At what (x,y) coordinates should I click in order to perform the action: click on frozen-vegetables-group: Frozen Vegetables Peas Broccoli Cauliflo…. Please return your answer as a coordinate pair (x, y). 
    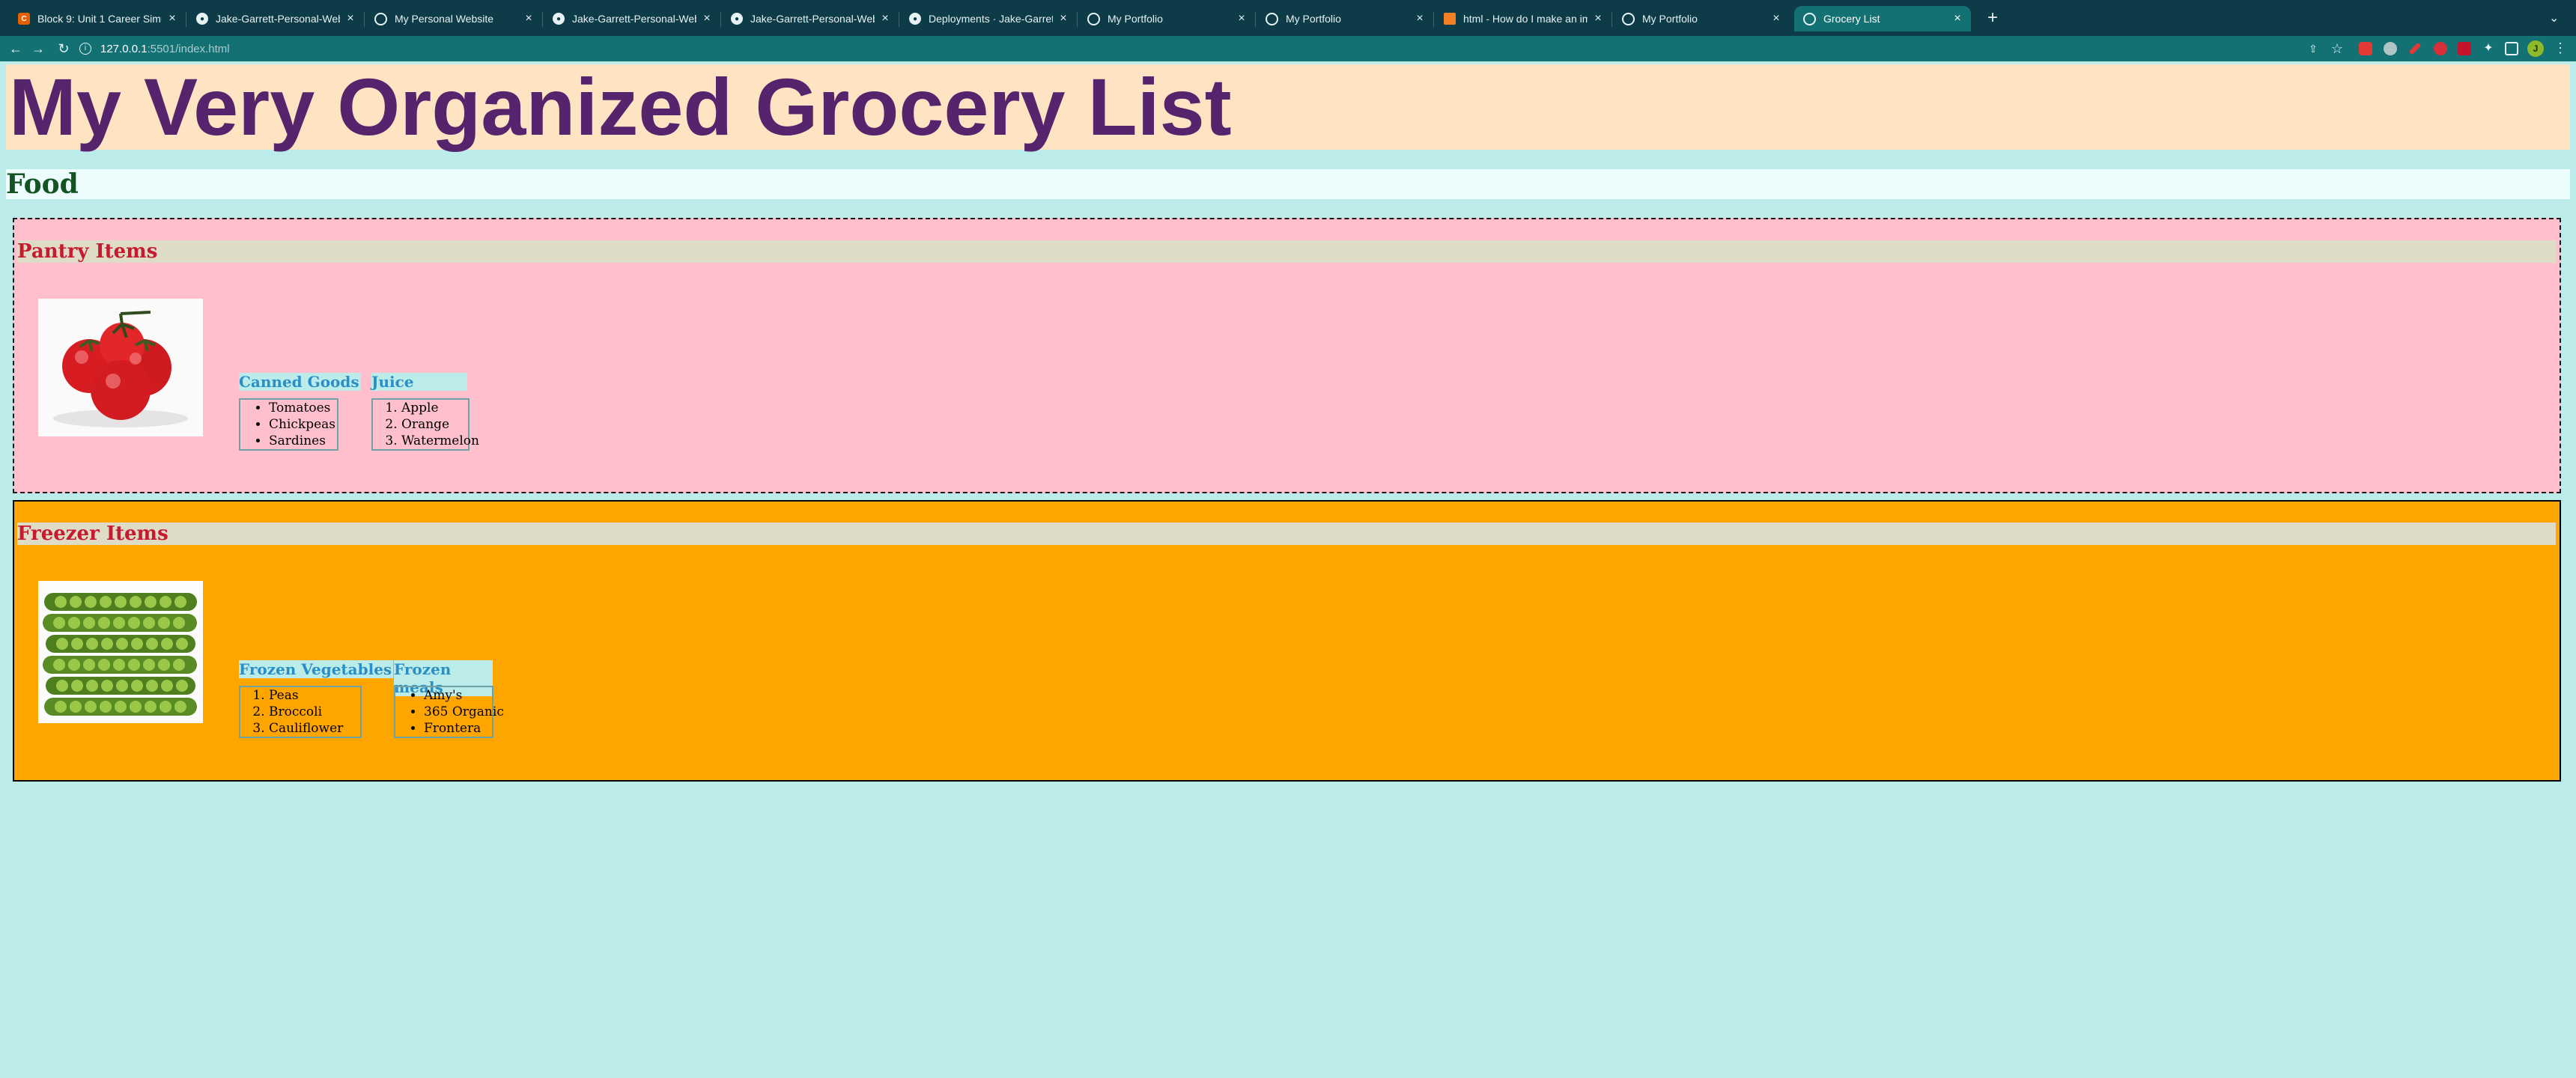
    Looking at the image, I should click on (316, 699).